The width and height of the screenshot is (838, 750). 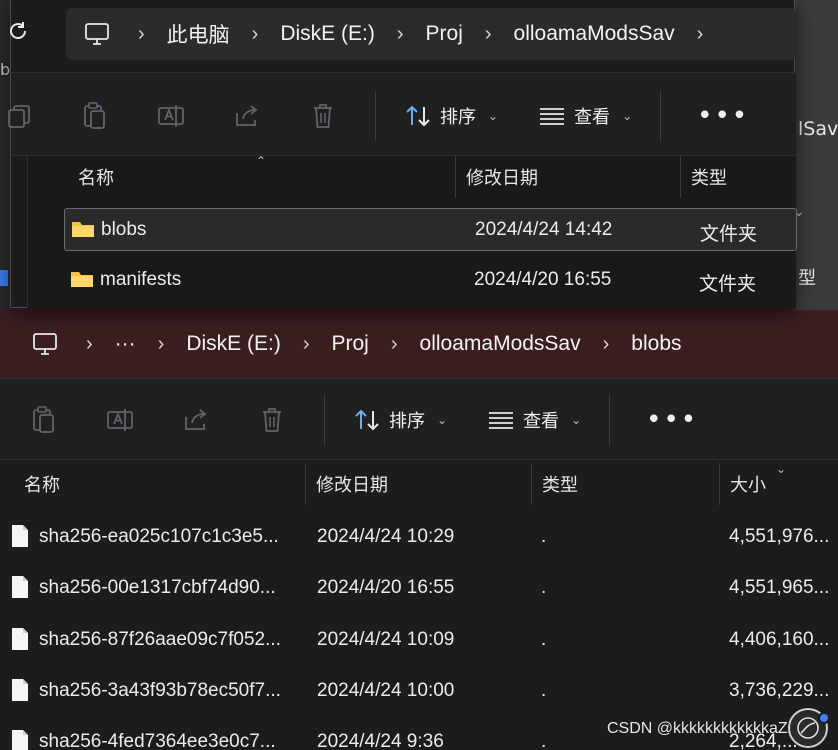 I want to click on file-modified: 2024/4/24 10:00, so click(x=386, y=690).